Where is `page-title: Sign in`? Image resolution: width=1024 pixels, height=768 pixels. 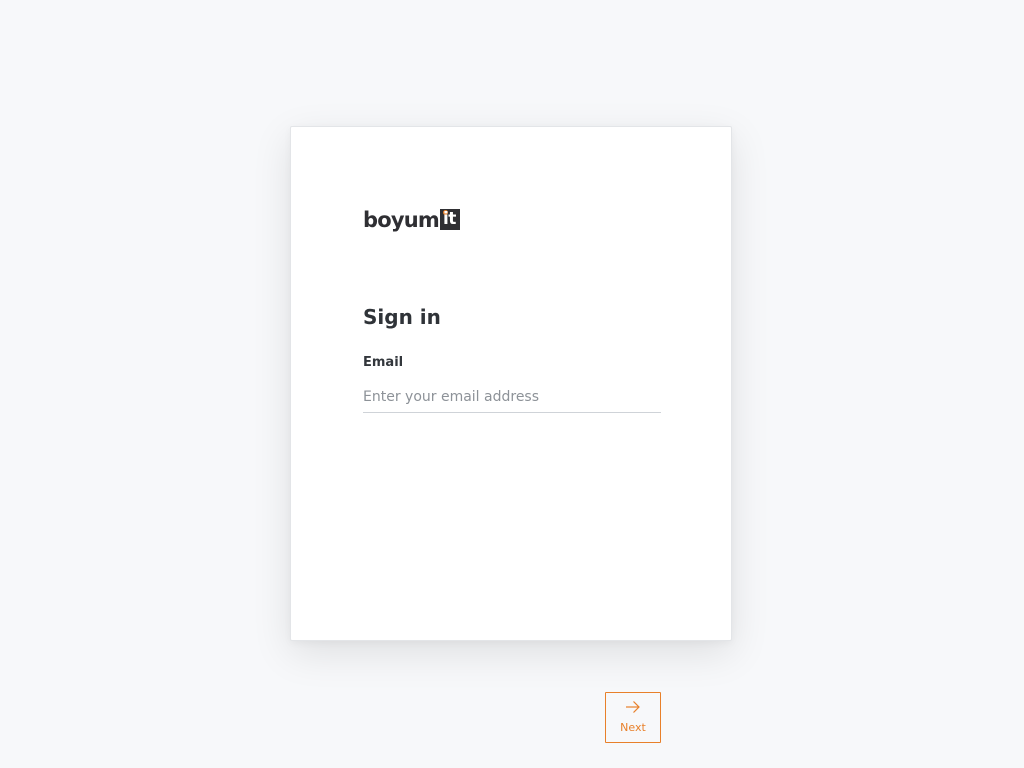
page-title: Sign in is located at coordinates (402, 317).